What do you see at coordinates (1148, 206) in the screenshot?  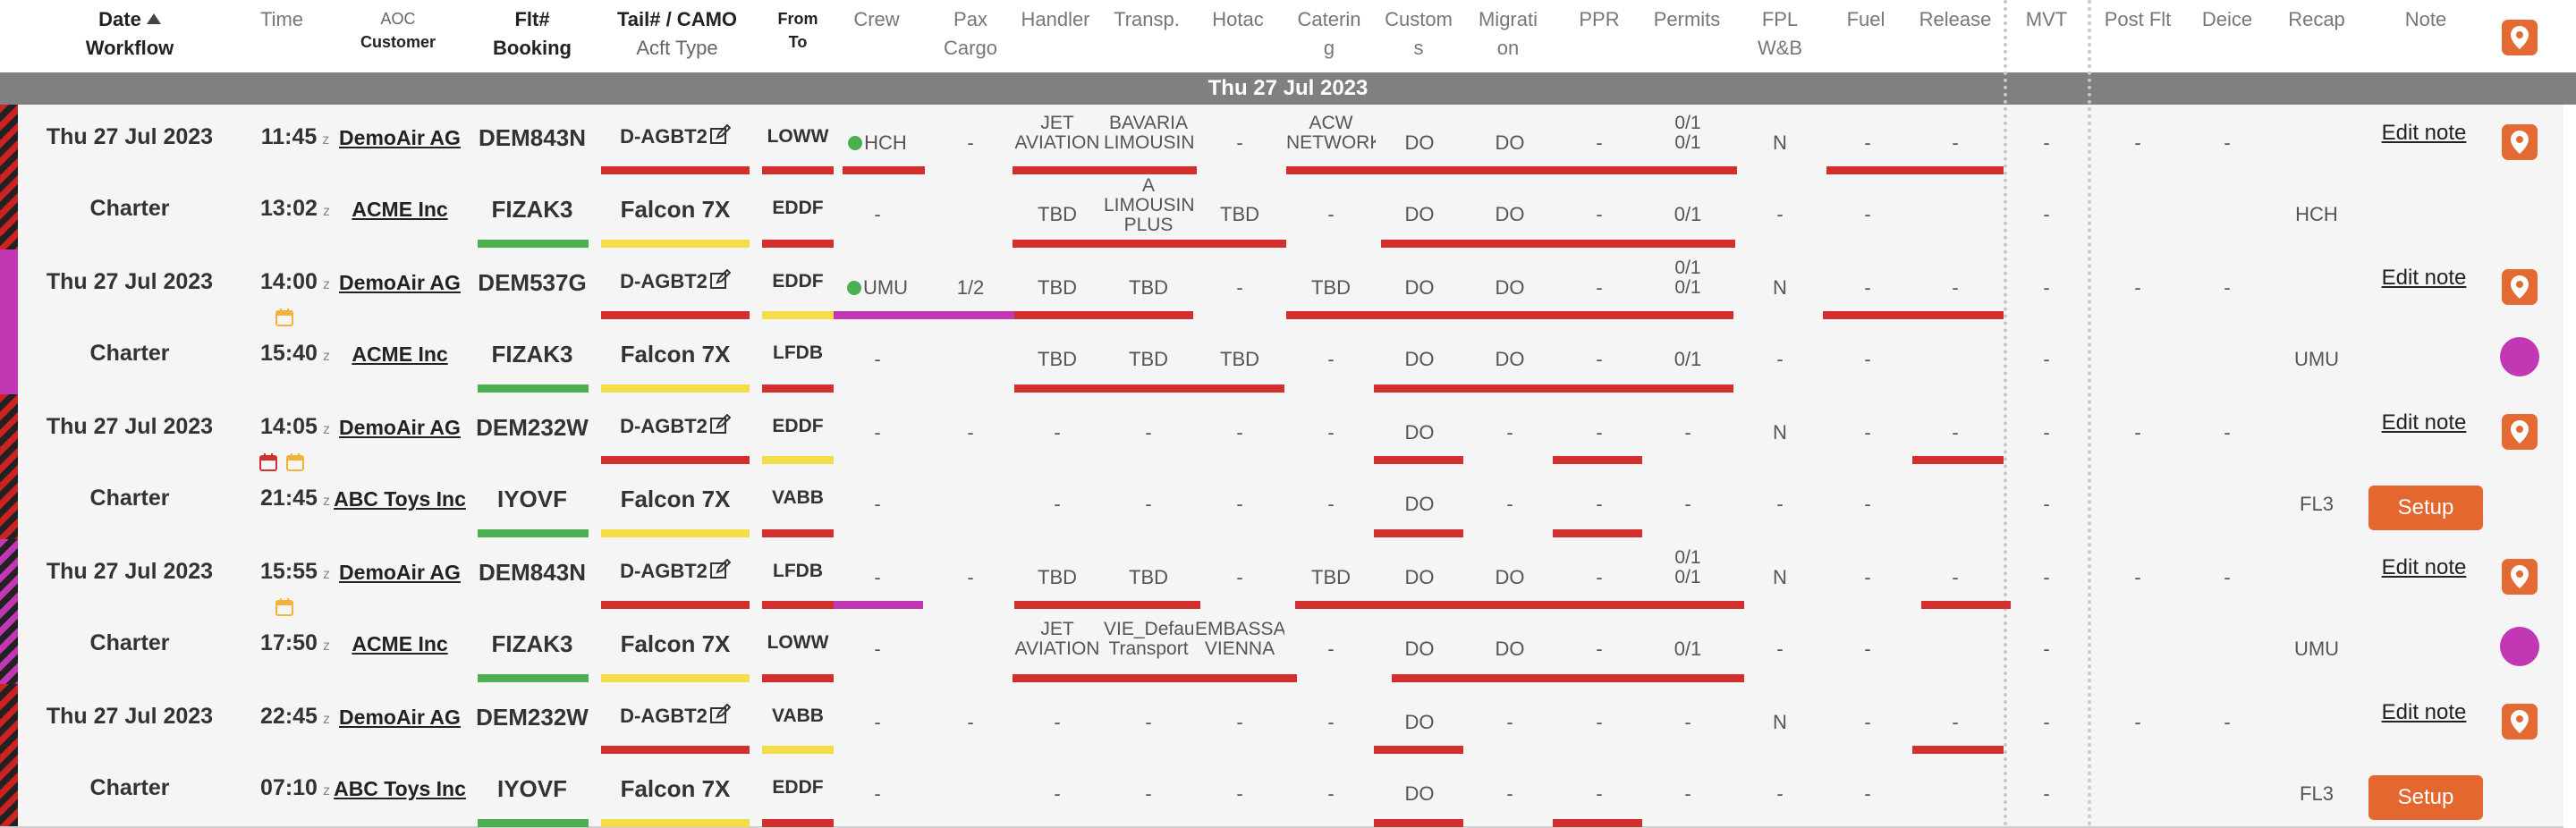 I see `transp-bottom-value: ALIMOUSINEPLUS` at bounding box center [1148, 206].